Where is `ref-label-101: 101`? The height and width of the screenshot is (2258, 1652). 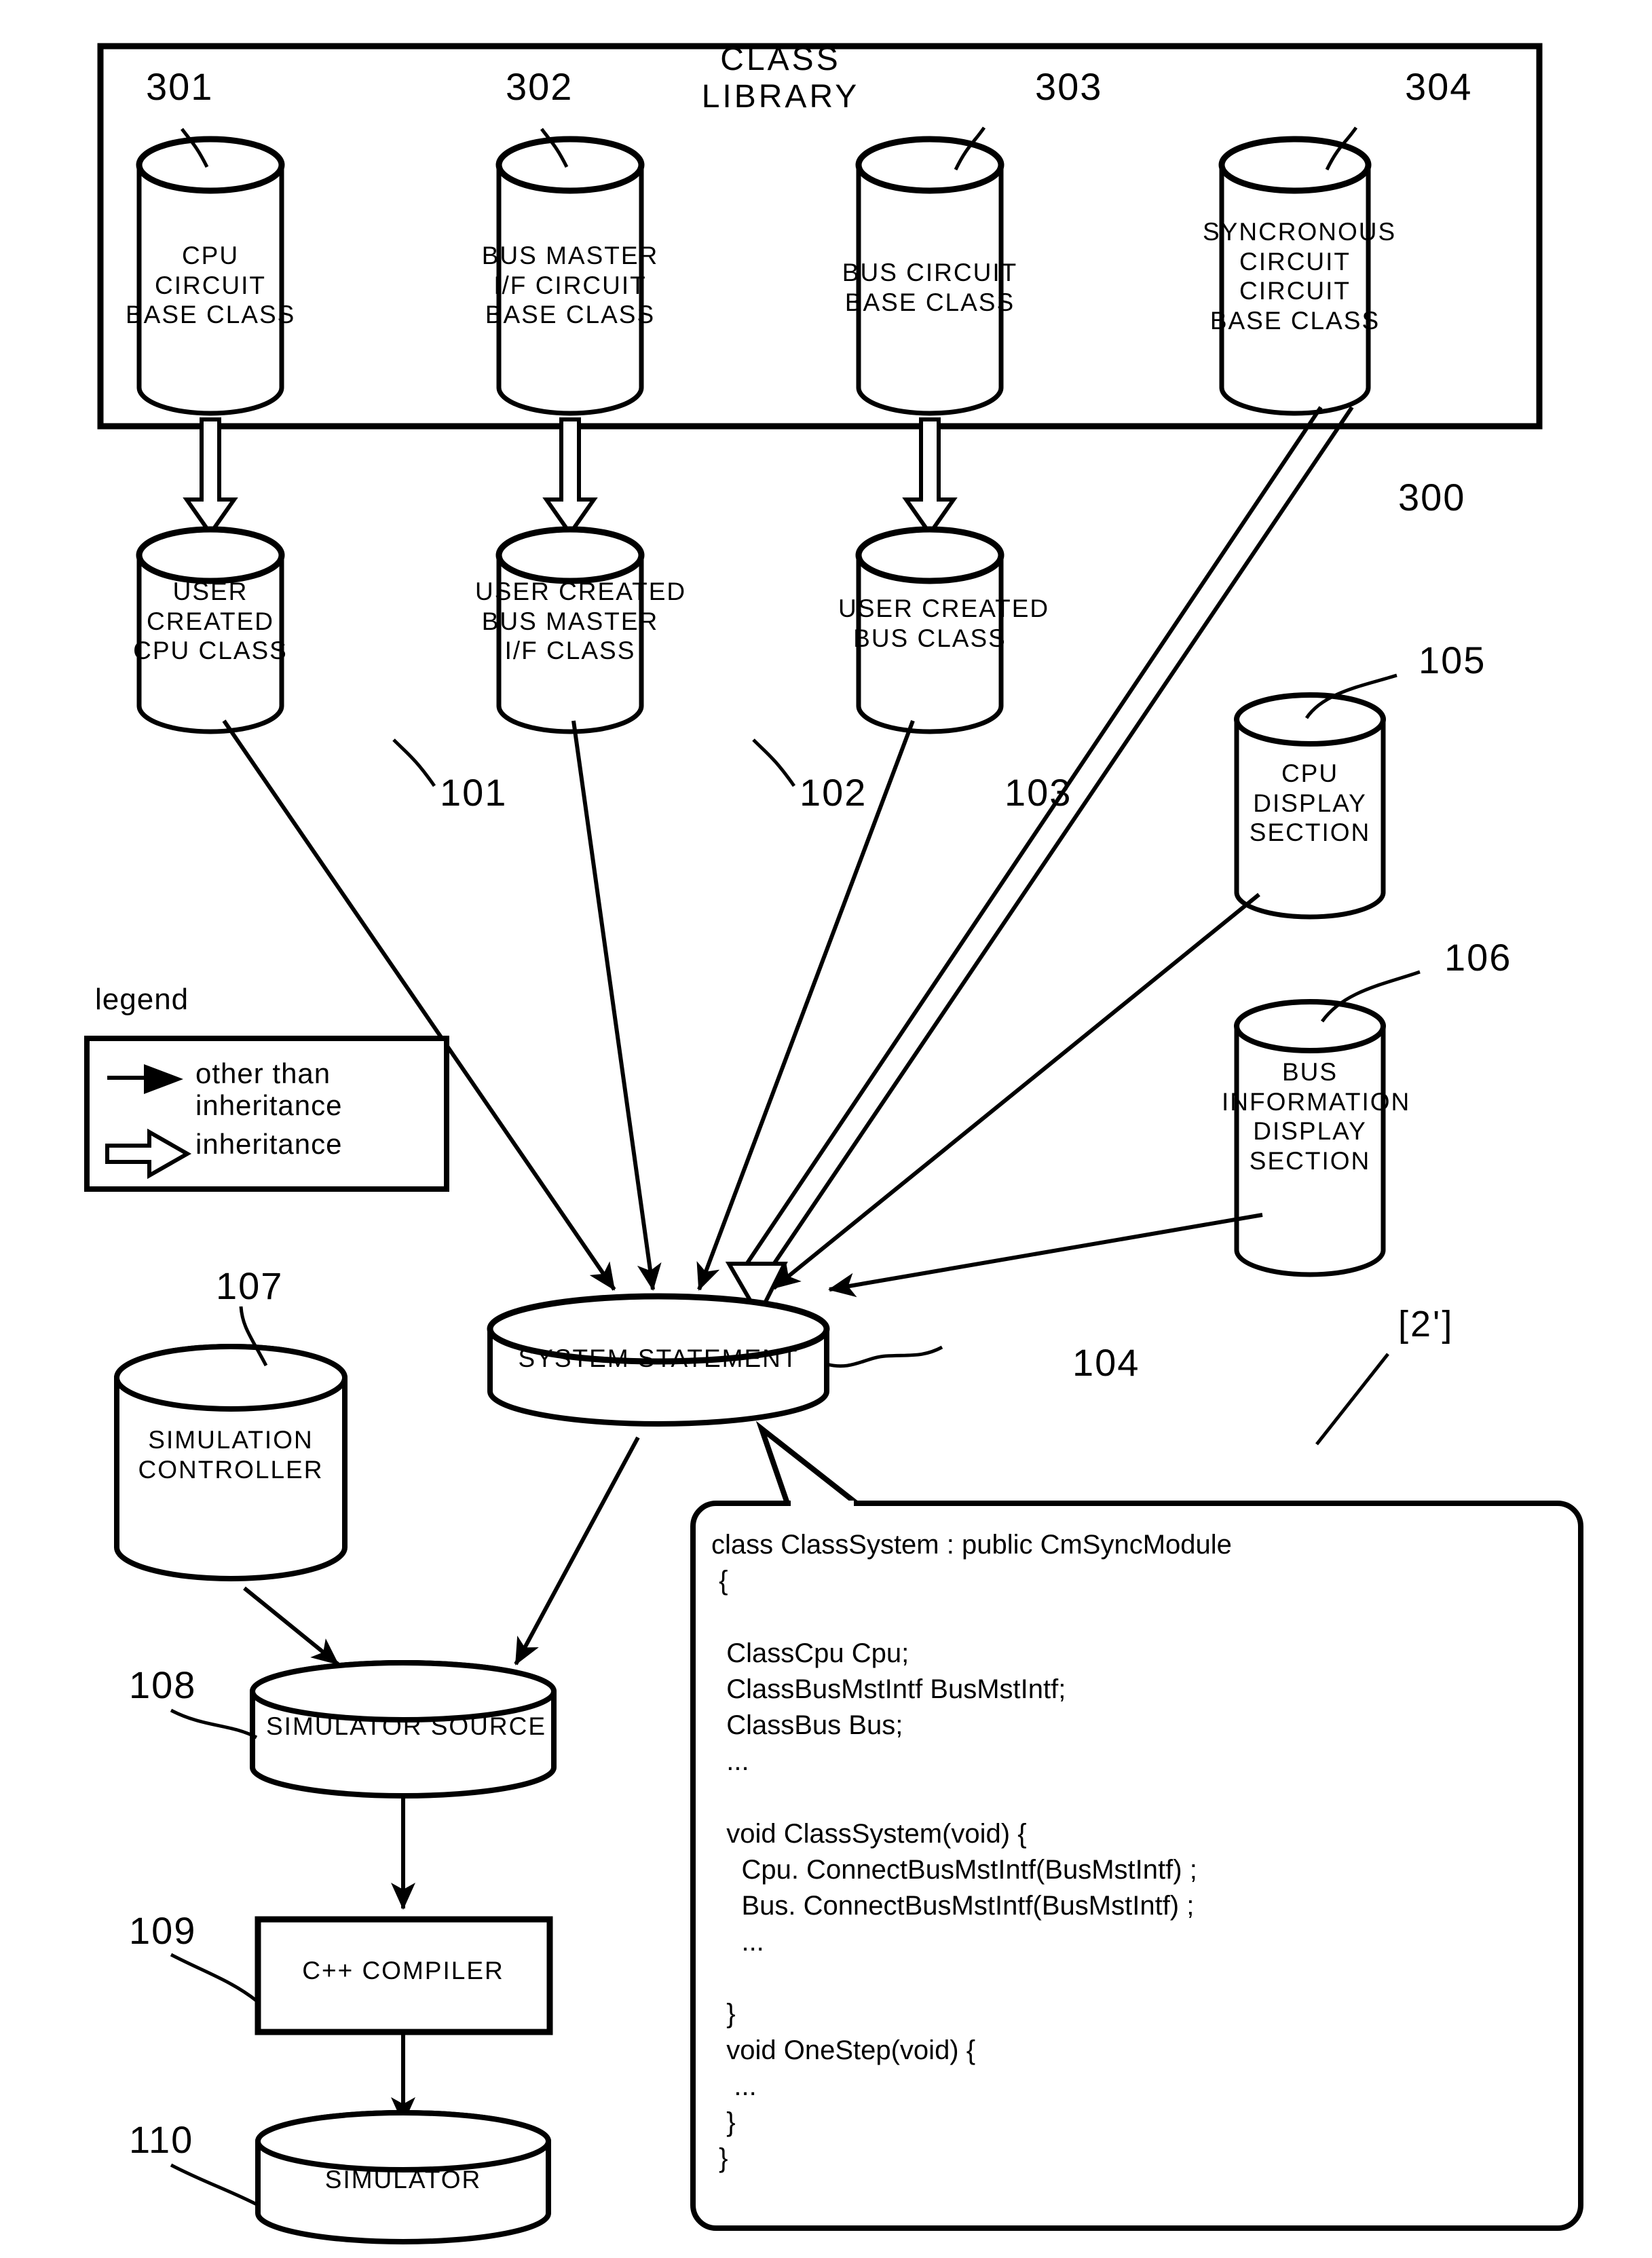 ref-label-101: 101 is located at coordinates (474, 792).